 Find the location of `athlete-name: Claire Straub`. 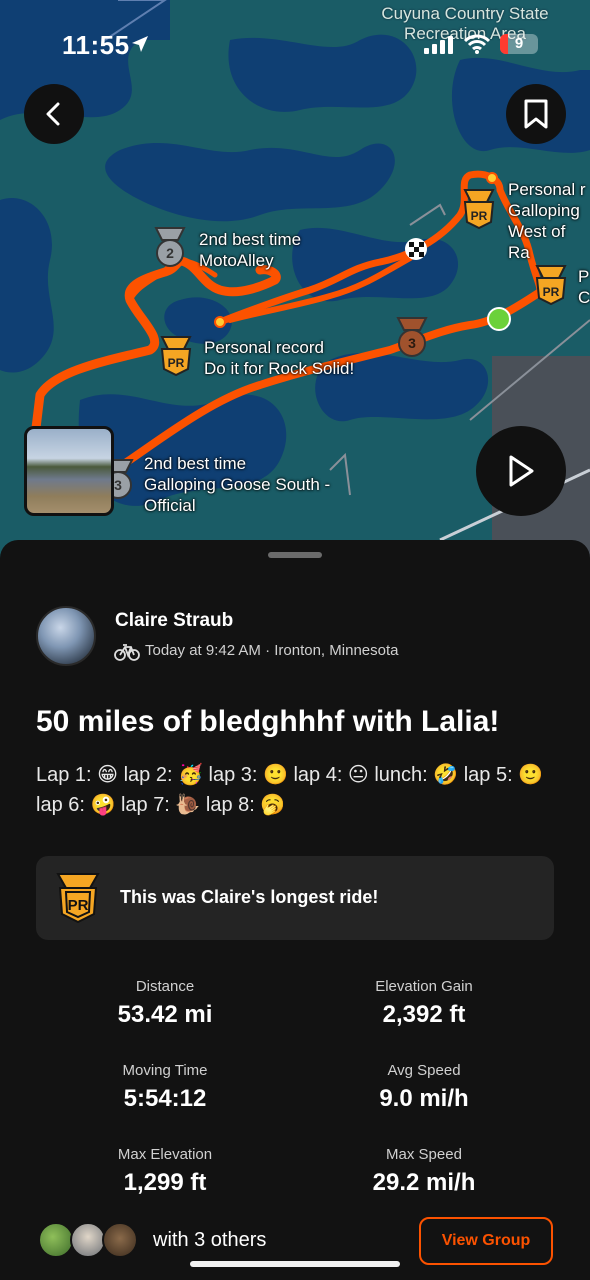

athlete-name: Claire Straub is located at coordinates (174, 621).